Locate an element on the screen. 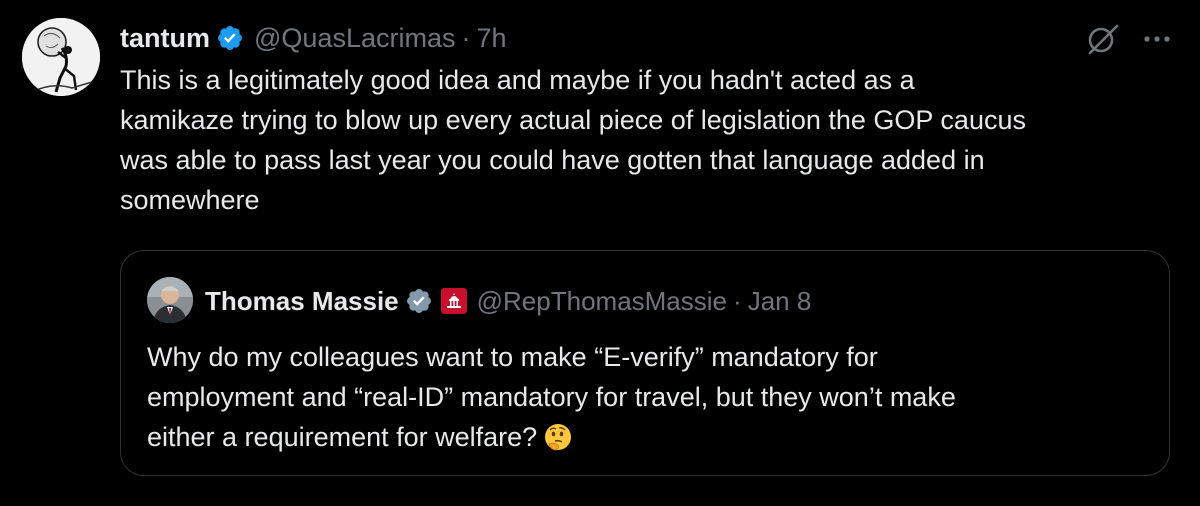 Image resolution: width=1200 pixels, height=506 pixels. quoted-text-line: either a requirement for welfare? is located at coordinates (342, 437).